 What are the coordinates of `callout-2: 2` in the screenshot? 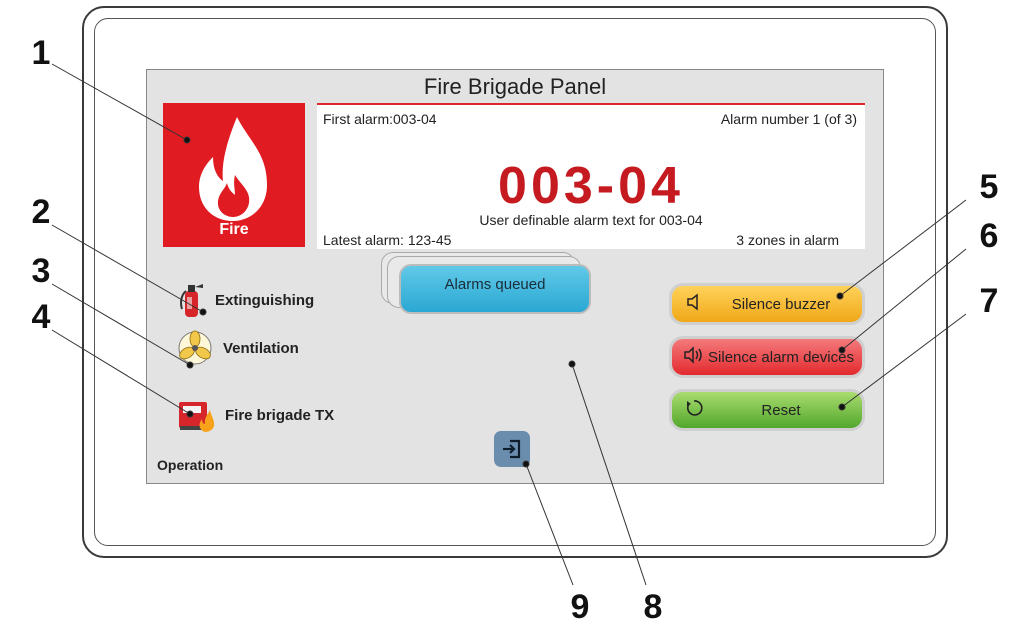 It's located at (41, 212).